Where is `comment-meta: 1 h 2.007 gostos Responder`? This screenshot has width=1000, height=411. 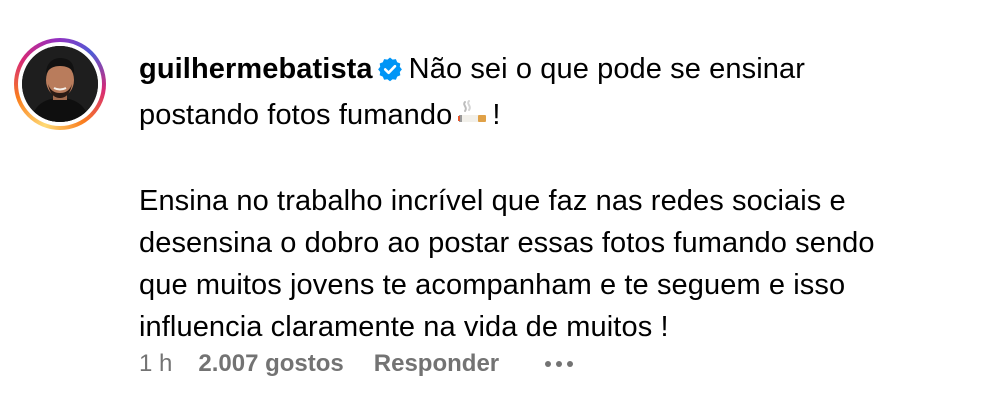 comment-meta: 1 h 2.007 gostos Responder is located at coordinates (356, 364).